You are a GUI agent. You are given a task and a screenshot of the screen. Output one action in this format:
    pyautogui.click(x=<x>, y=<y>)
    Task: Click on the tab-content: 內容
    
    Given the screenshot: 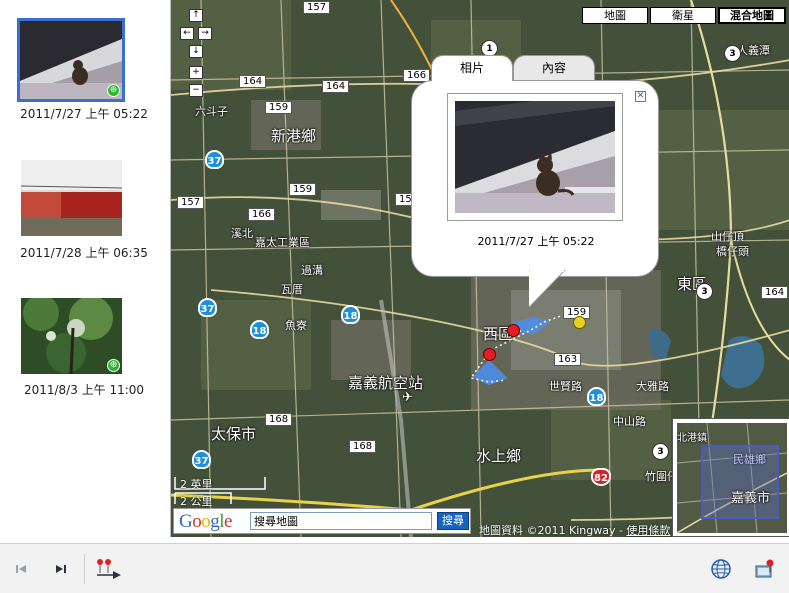 What is the action you would take?
    pyautogui.click(x=554, y=68)
    